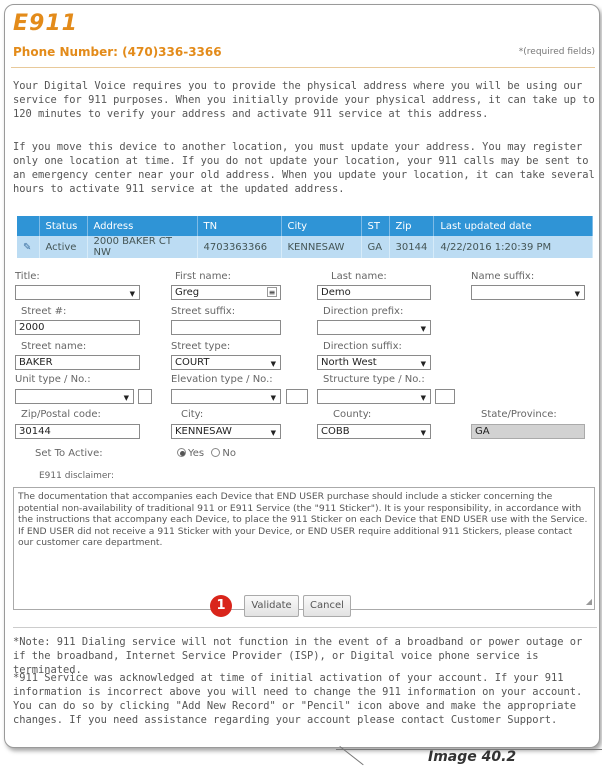 This screenshot has width=602, height=771. I want to click on table-cell: 4/22/2016 1:20:39 PM, so click(513, 247).